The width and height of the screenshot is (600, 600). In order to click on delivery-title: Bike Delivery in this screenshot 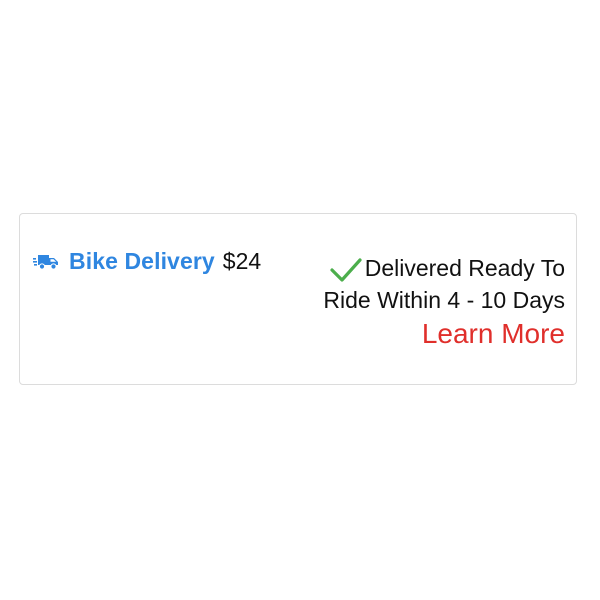, I will do `click(142, 261)`.